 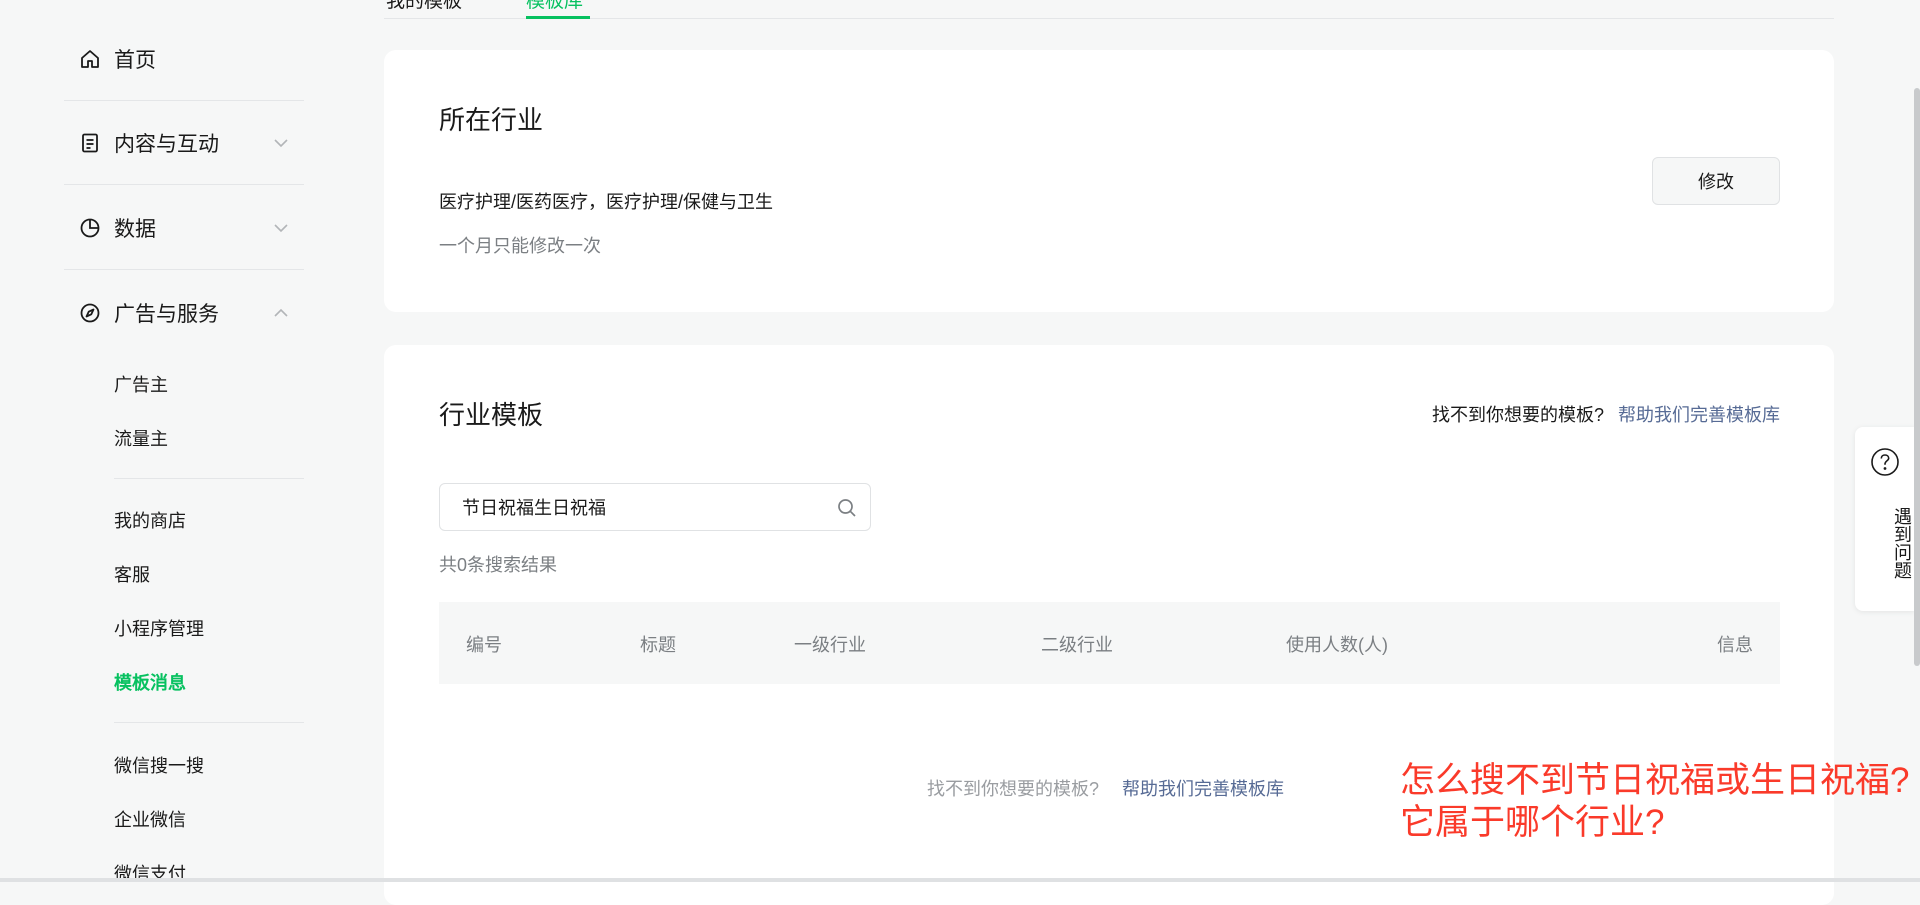 What do you see at coordinates (90, 228) in the screenshot?
I see `pie-chart-icon` at bounding box center [90, 228].